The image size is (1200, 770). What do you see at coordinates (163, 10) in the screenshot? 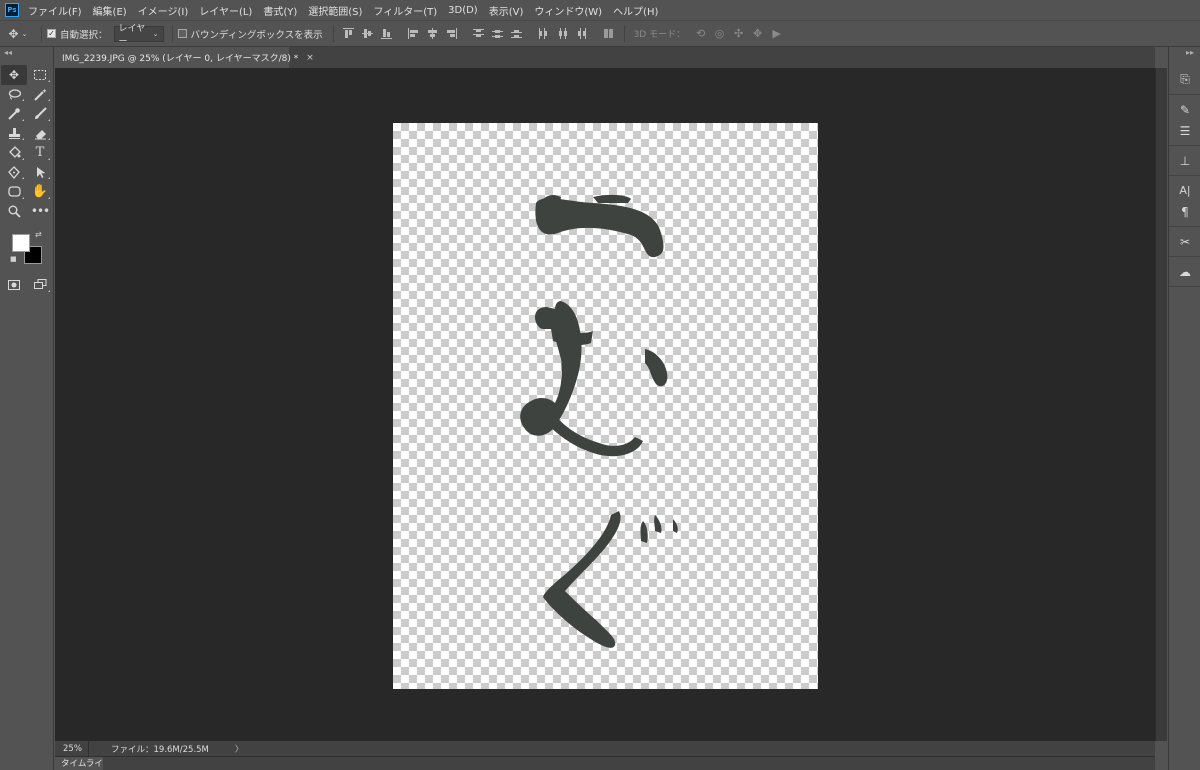
I see `menu-image: イメージ(I)` at bounding box center [163, 10].